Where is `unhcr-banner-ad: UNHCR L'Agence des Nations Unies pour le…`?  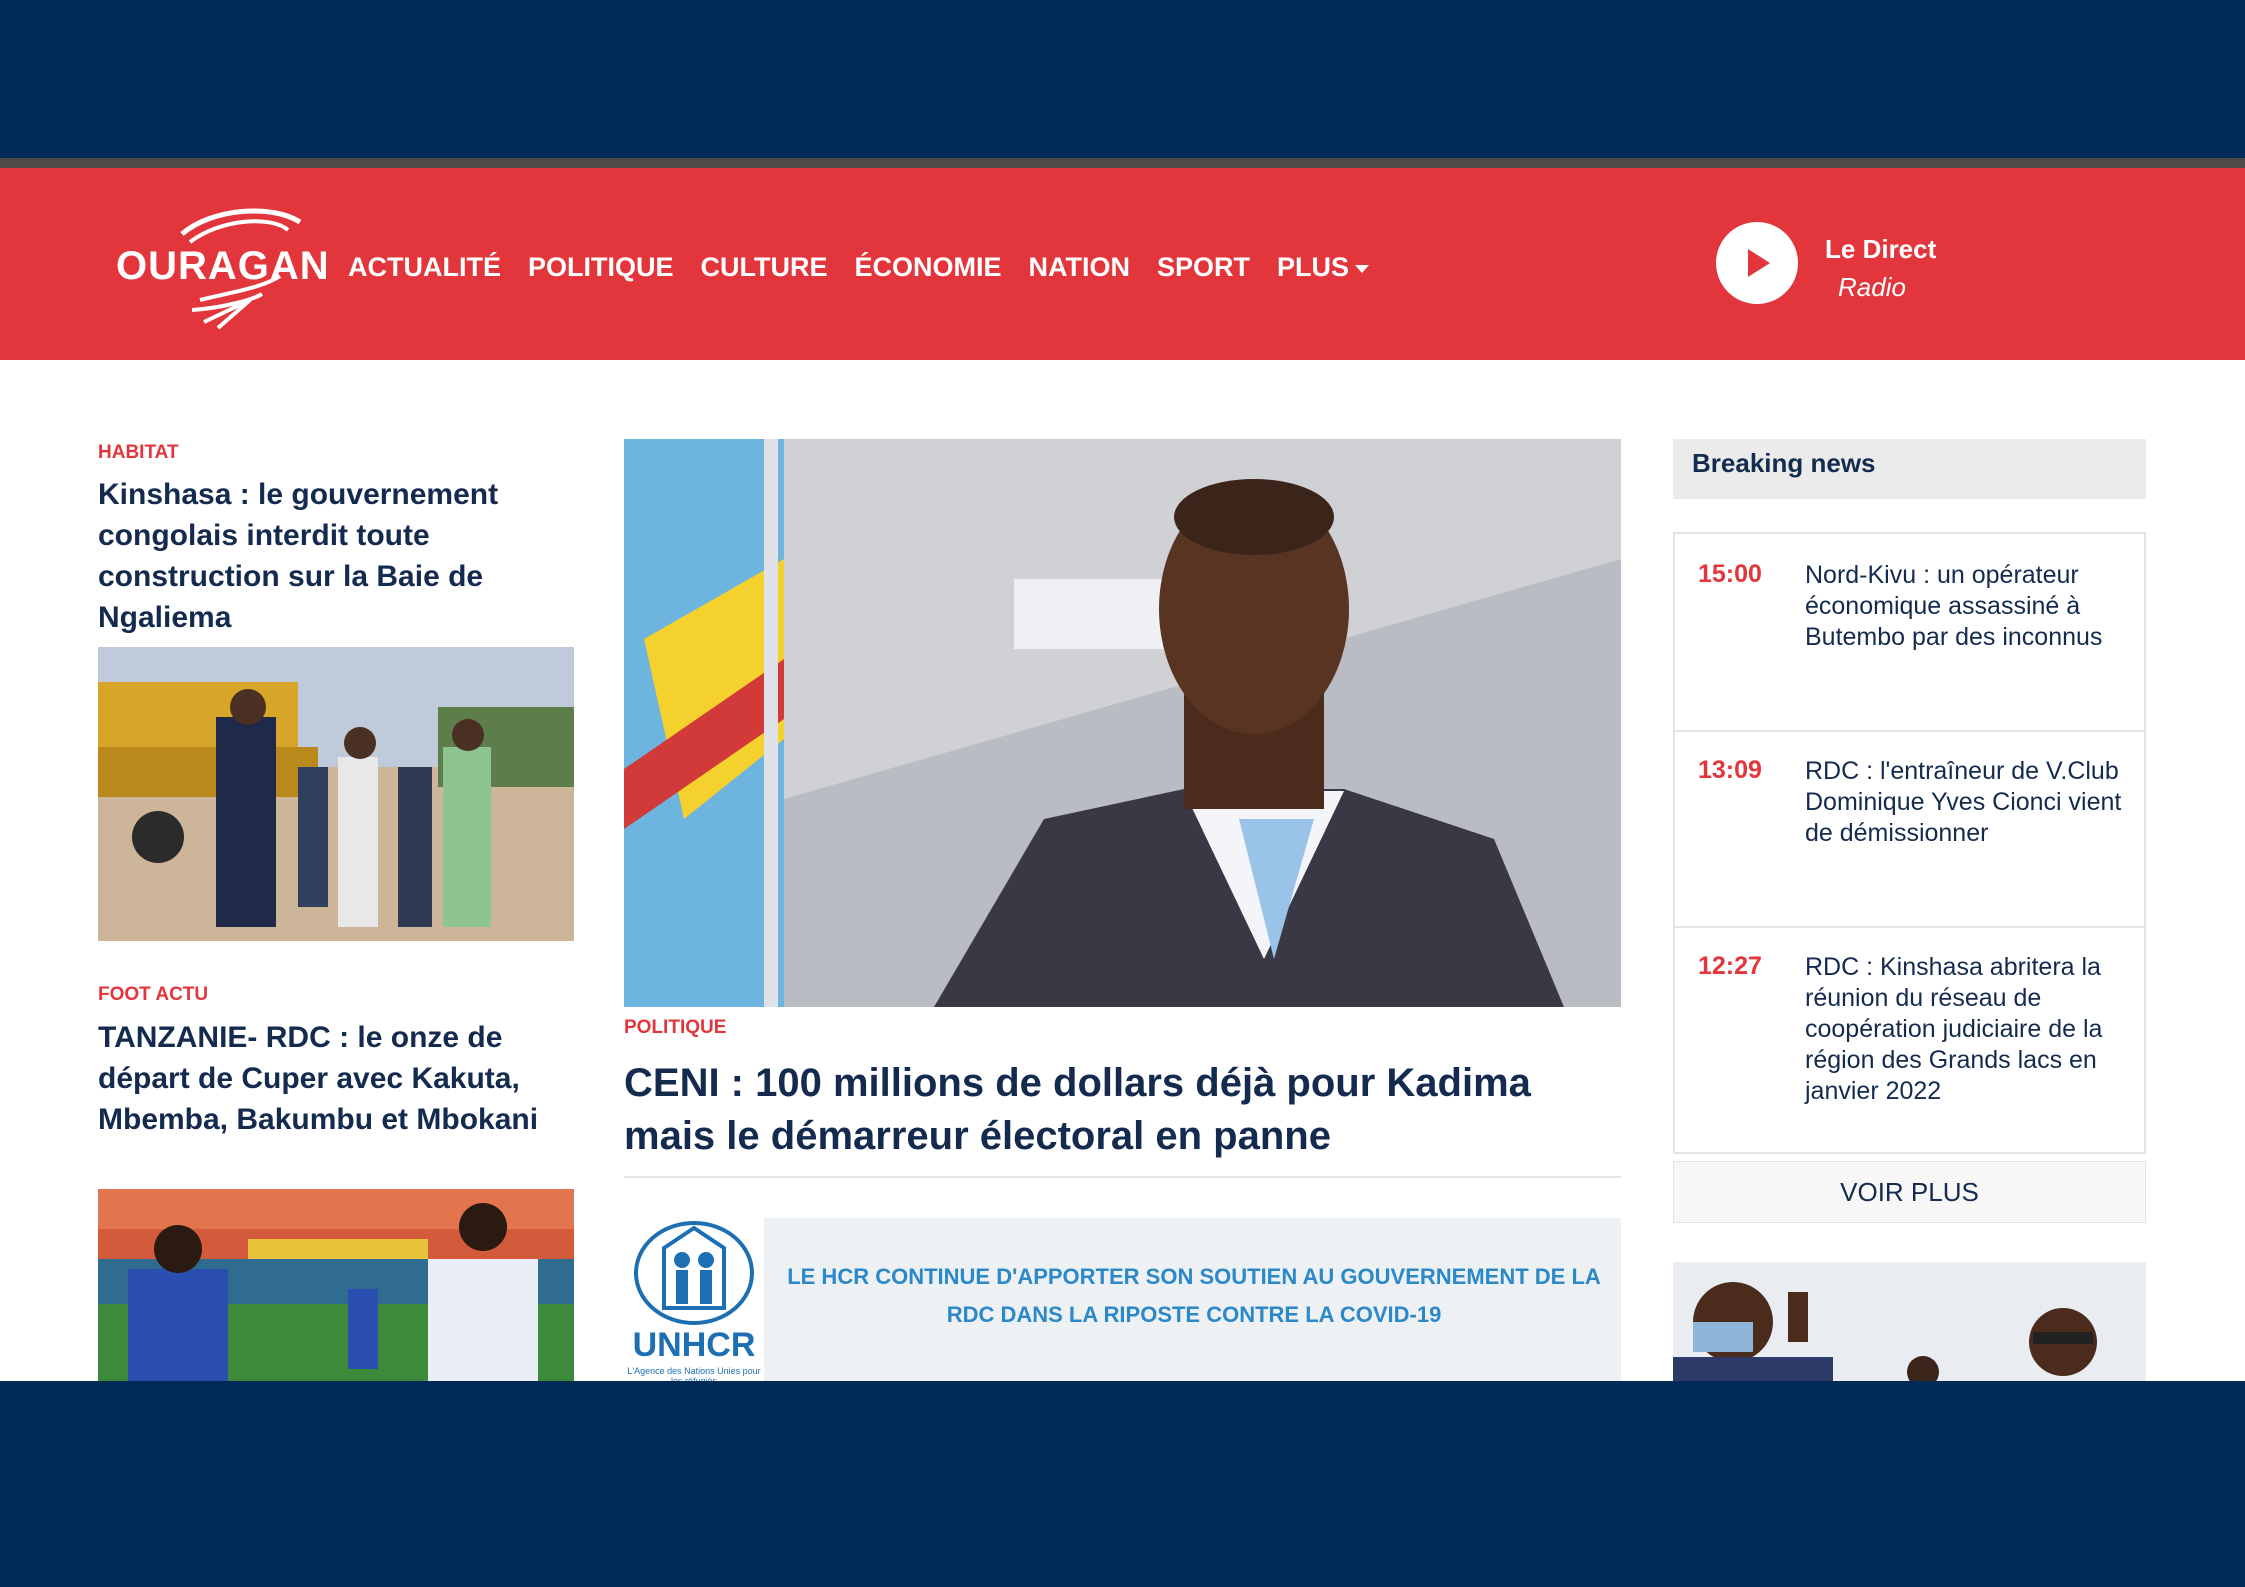
unhcr-banner-ad: UNHCR L'Agence des Nations Unies pour le… is located at coordinates (1122, 1299).